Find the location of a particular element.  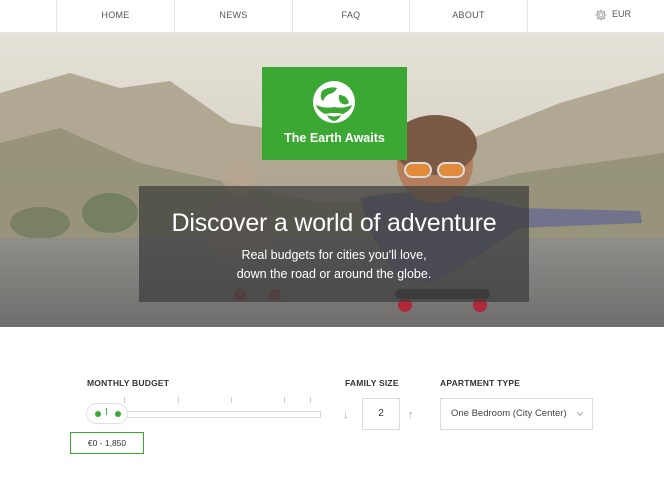

apartment-type-select: One Bedroom (City Center) is located at coordinates (516, 414).